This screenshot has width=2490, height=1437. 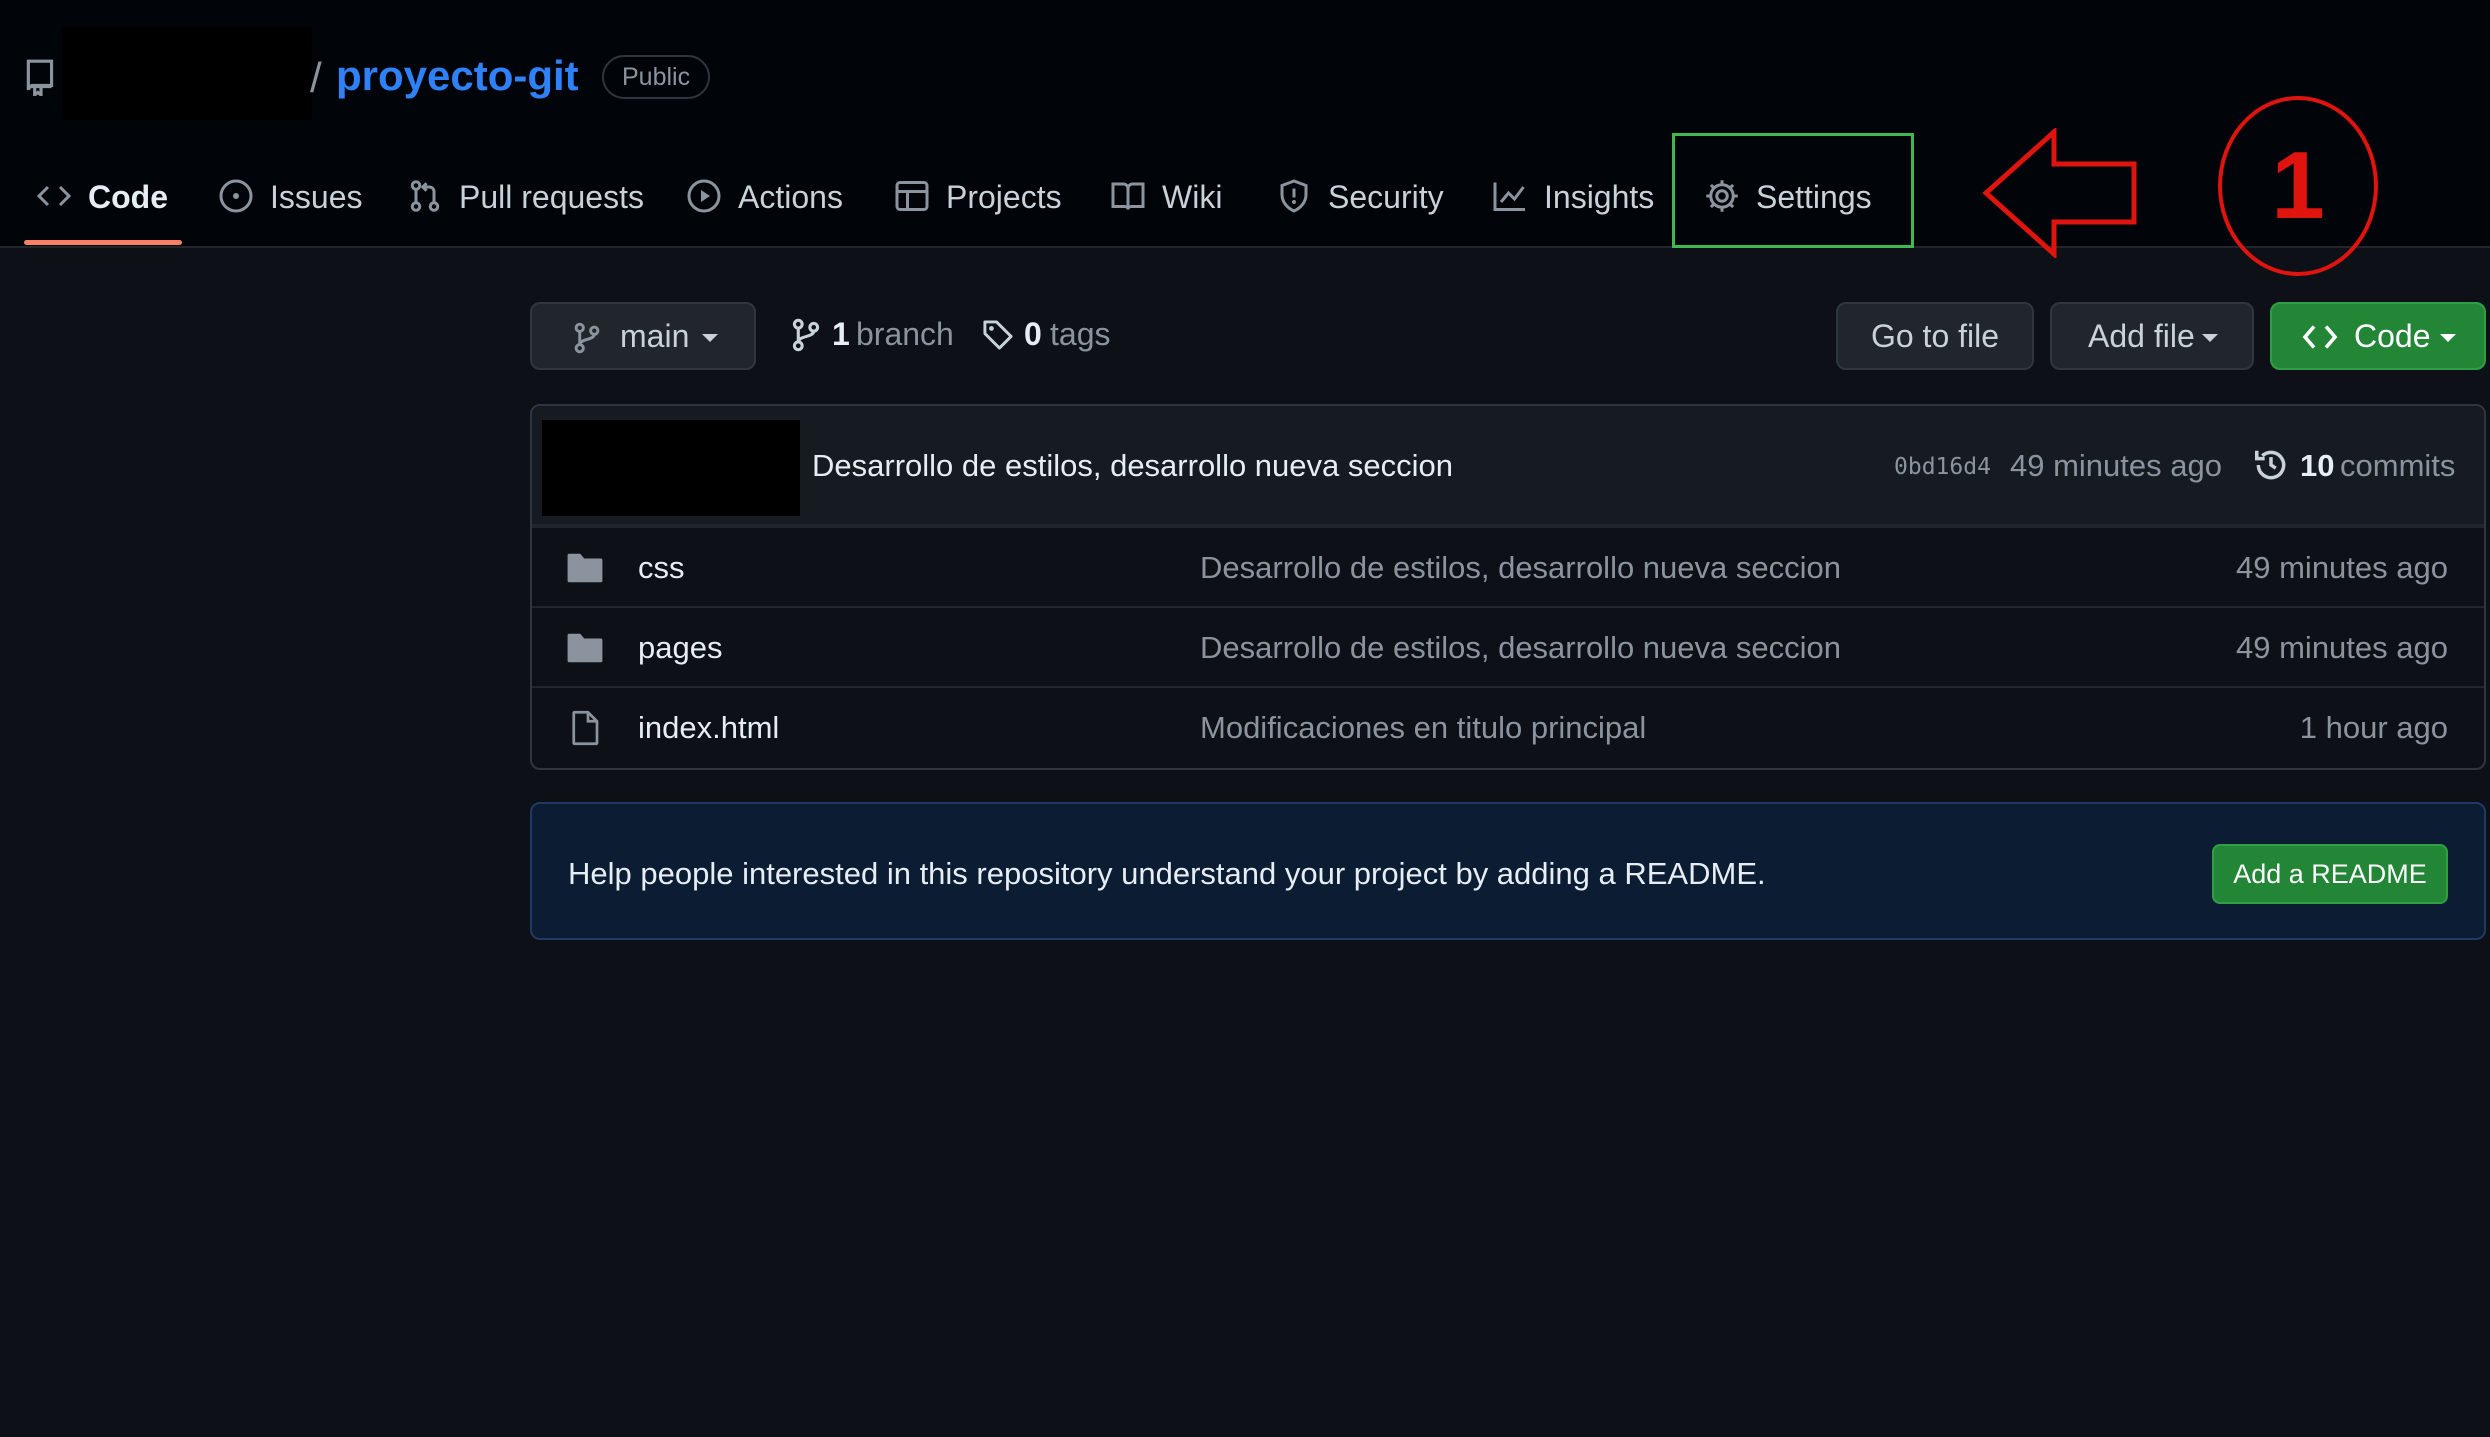 I want to click on tab-label: Actions, so click(x=790, y=197).